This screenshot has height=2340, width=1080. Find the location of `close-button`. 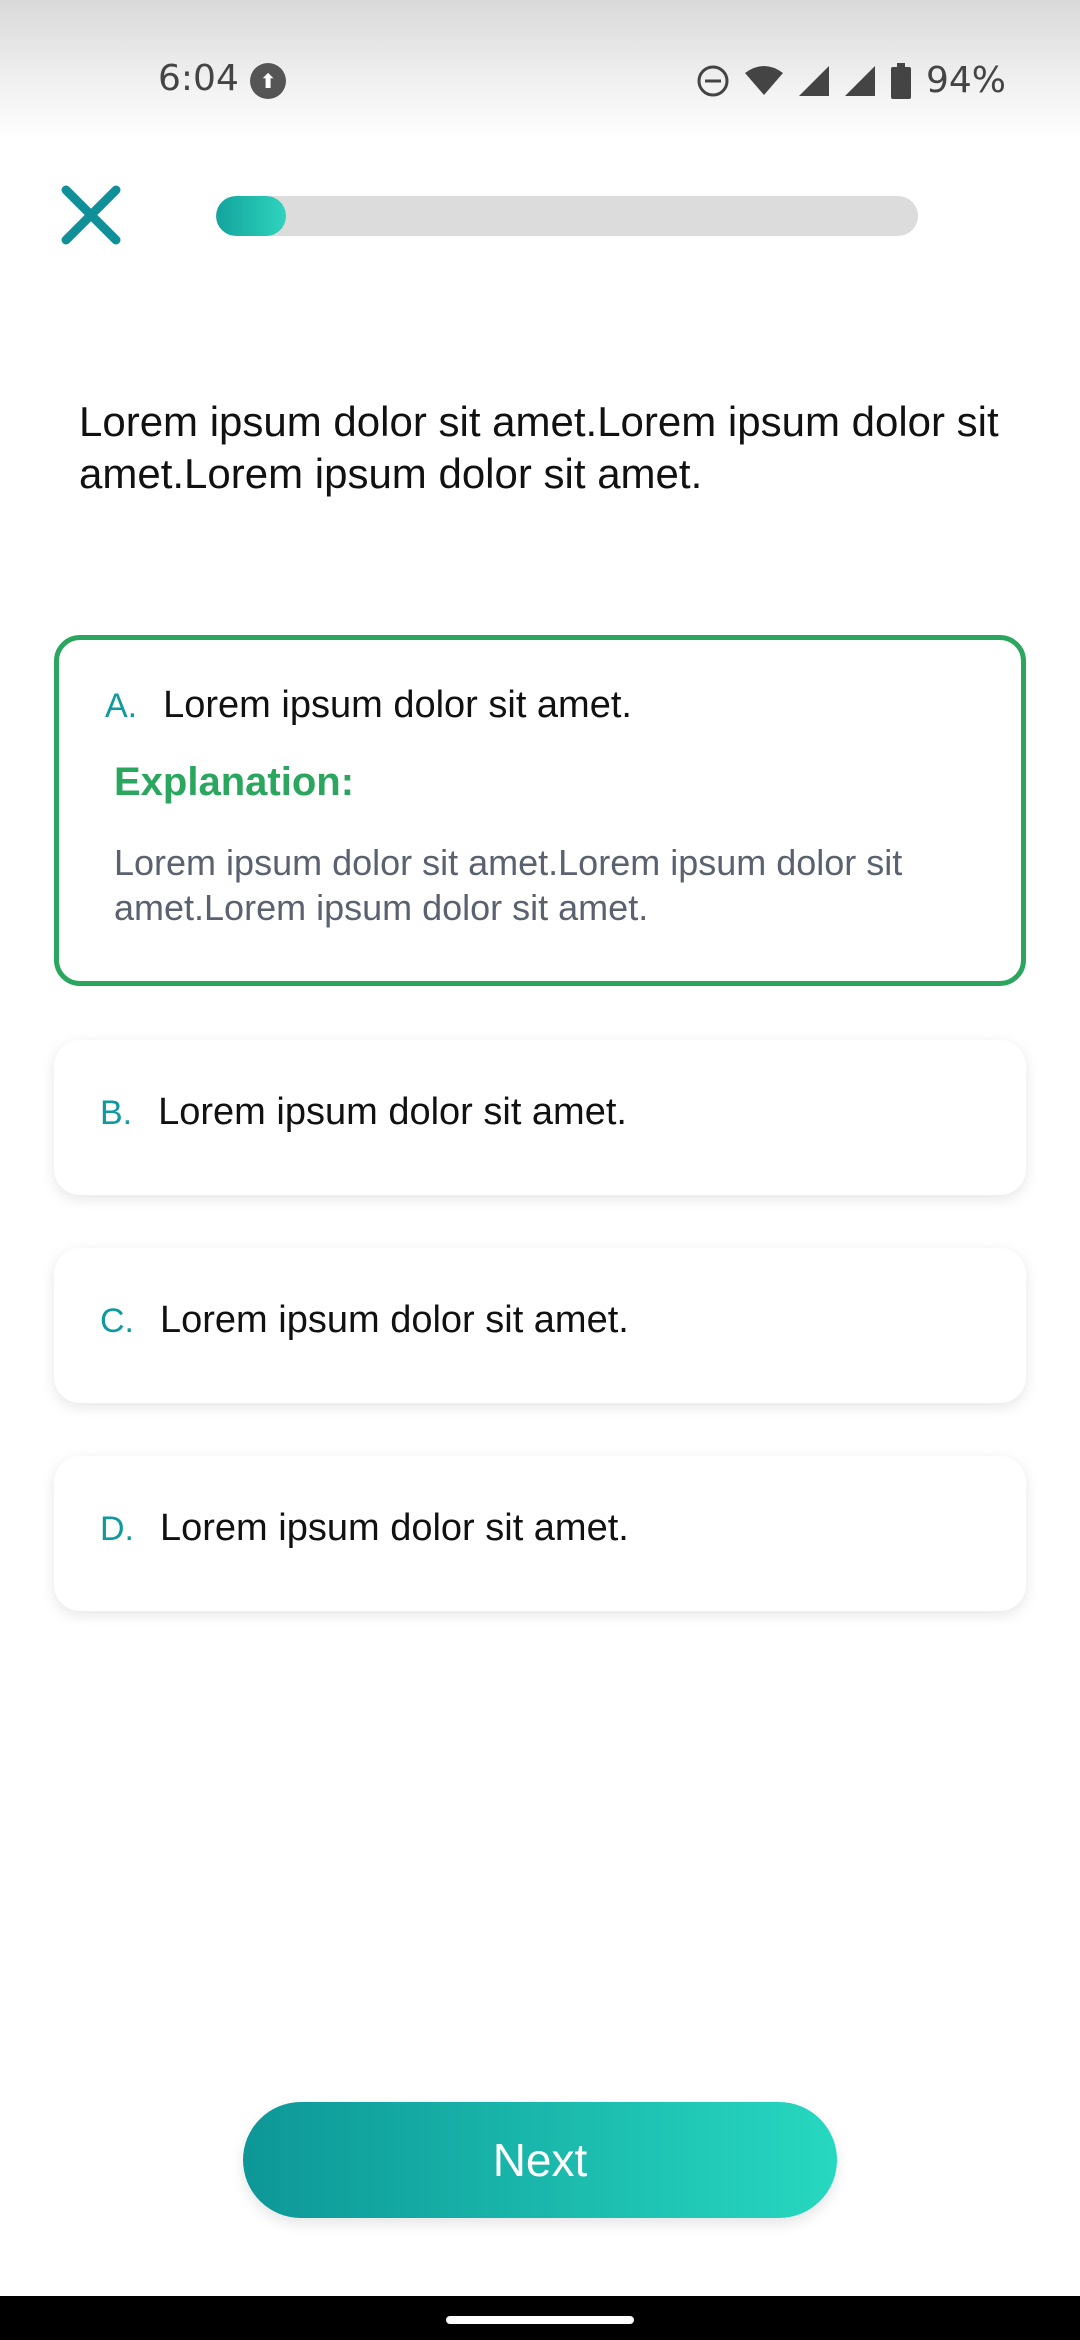

close-button is located at coordinates (91, 215).